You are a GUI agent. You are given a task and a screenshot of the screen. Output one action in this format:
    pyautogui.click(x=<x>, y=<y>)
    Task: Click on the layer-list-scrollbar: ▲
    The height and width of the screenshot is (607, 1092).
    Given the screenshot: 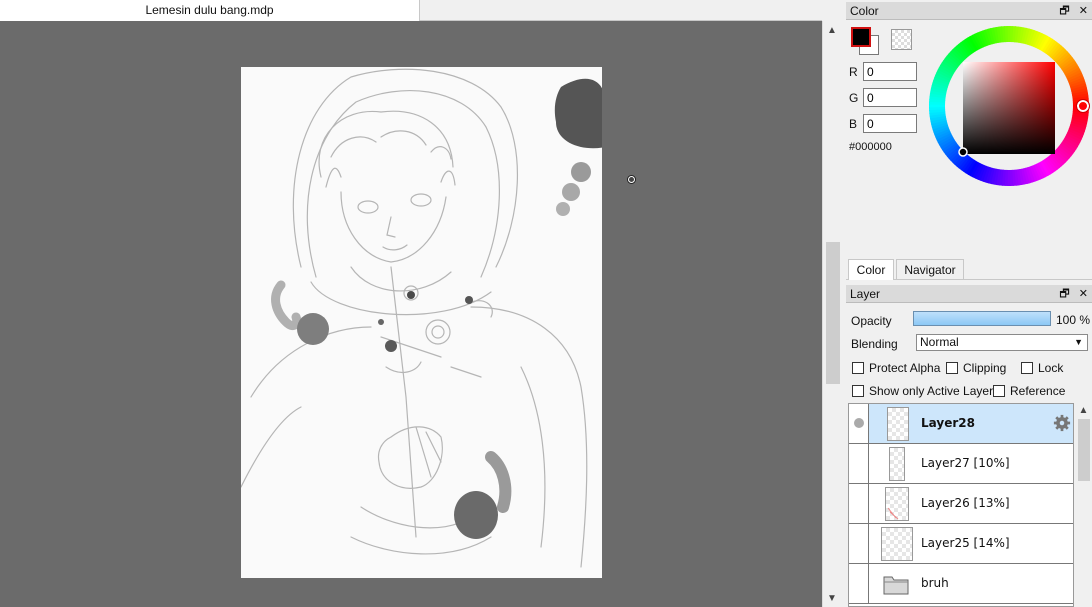 What is the action you would take?
    pyautogui.click(x=1083, y=505)
    